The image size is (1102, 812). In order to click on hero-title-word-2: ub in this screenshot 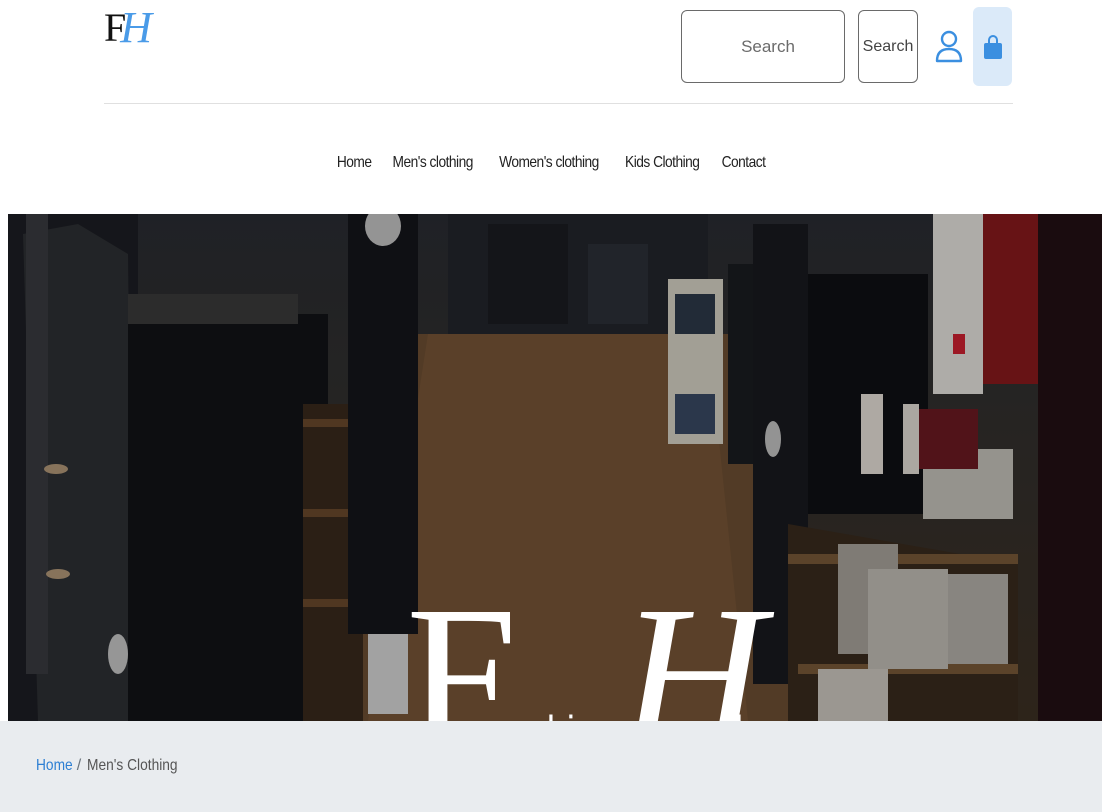, I will do `click(735, 712)`.